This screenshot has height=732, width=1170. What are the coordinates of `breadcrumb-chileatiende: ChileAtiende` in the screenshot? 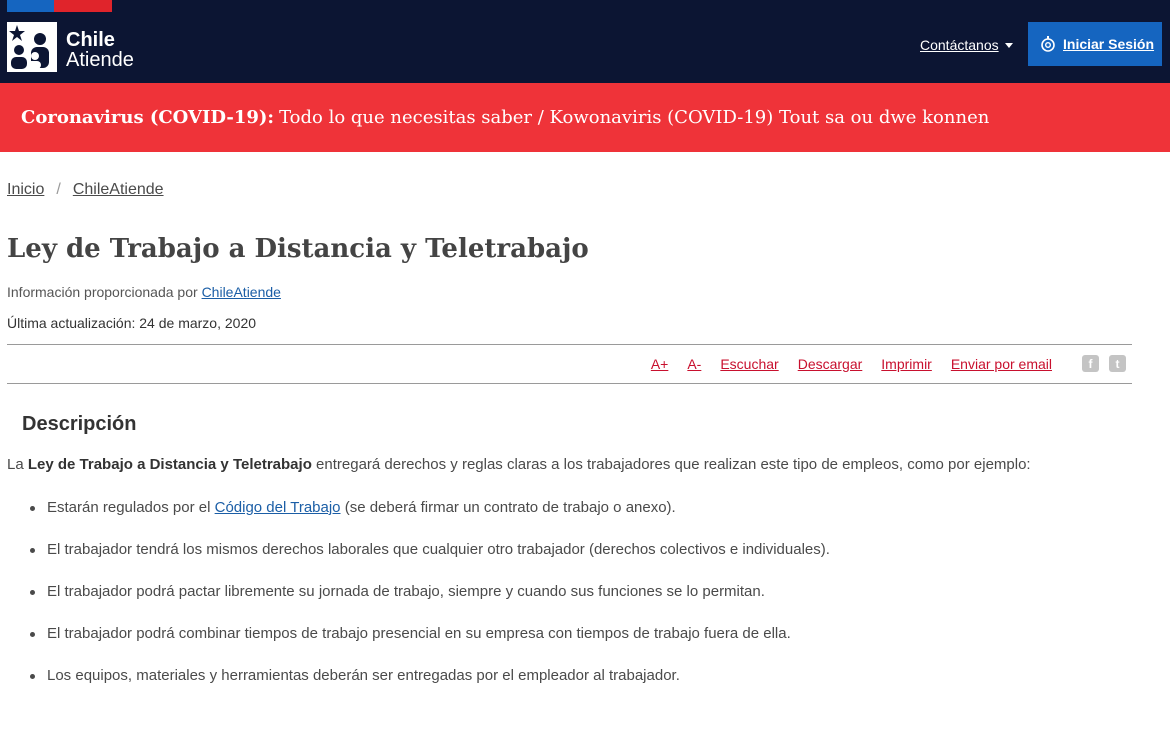 It's located at (118, 190).